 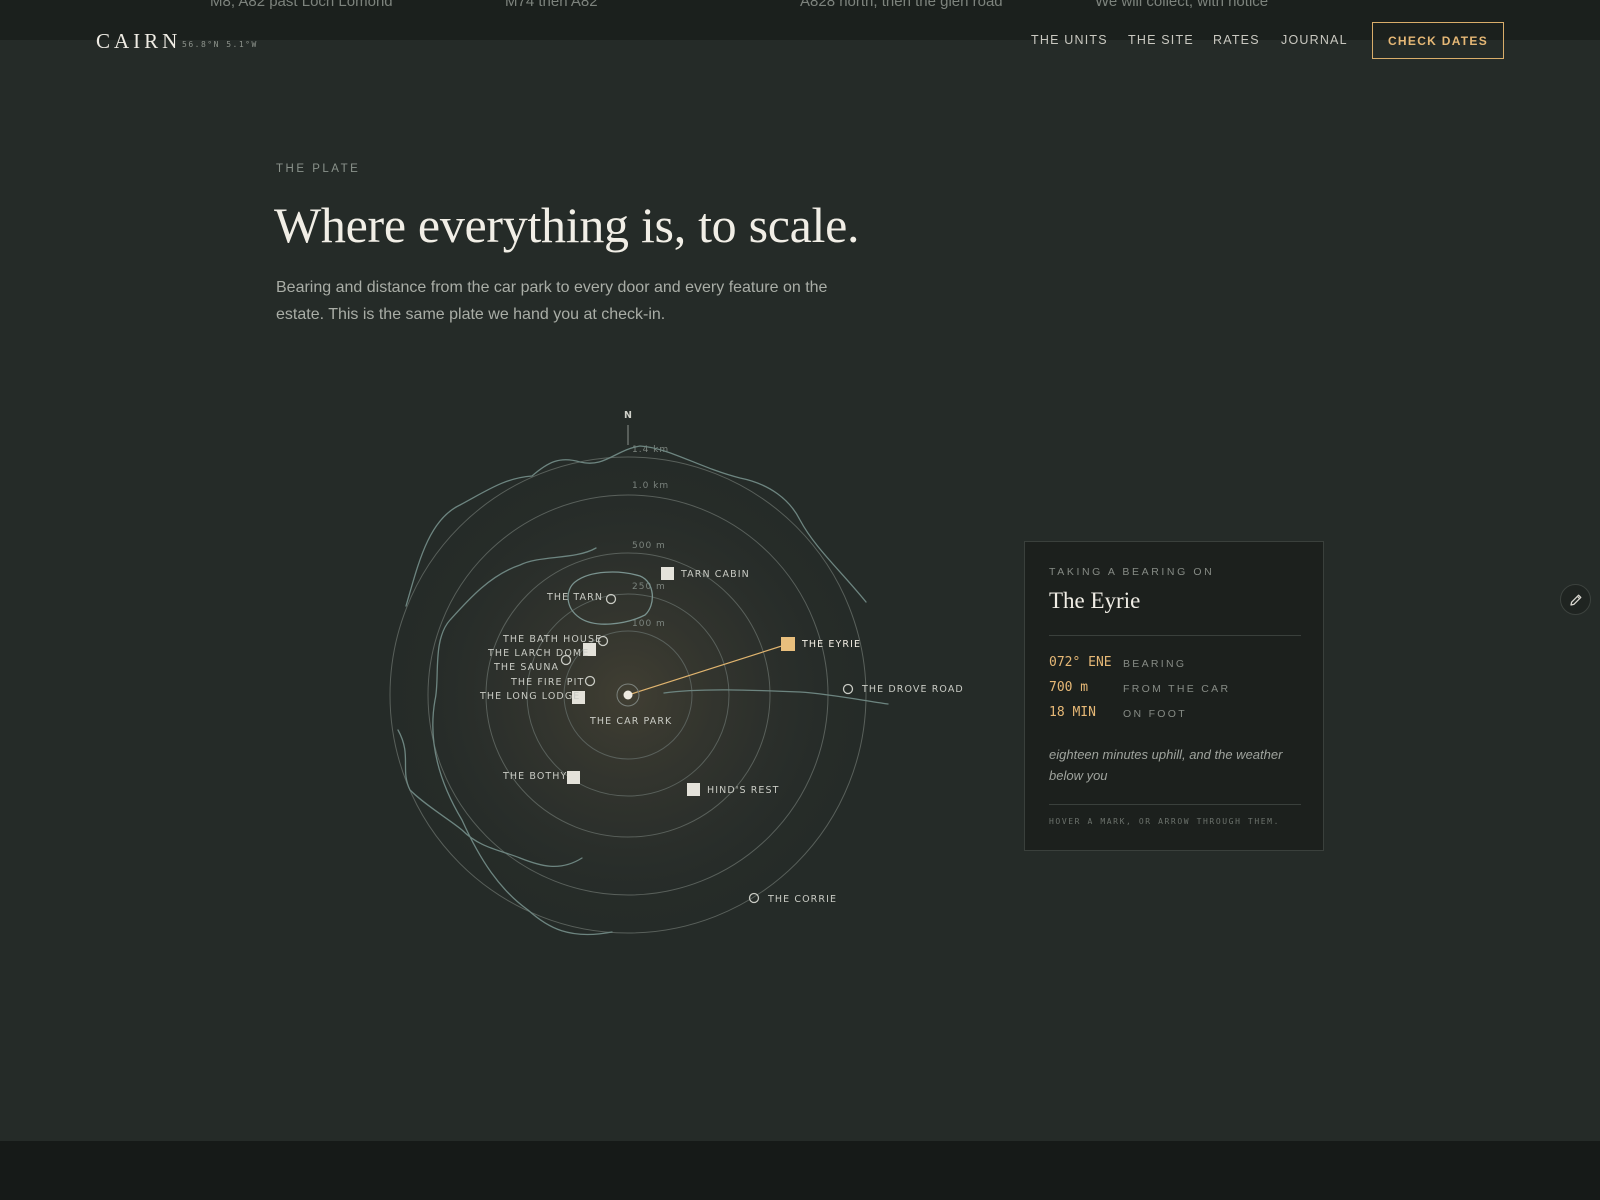 I want to click on ring-label: 1.0 km, so click(x=650, y=486).